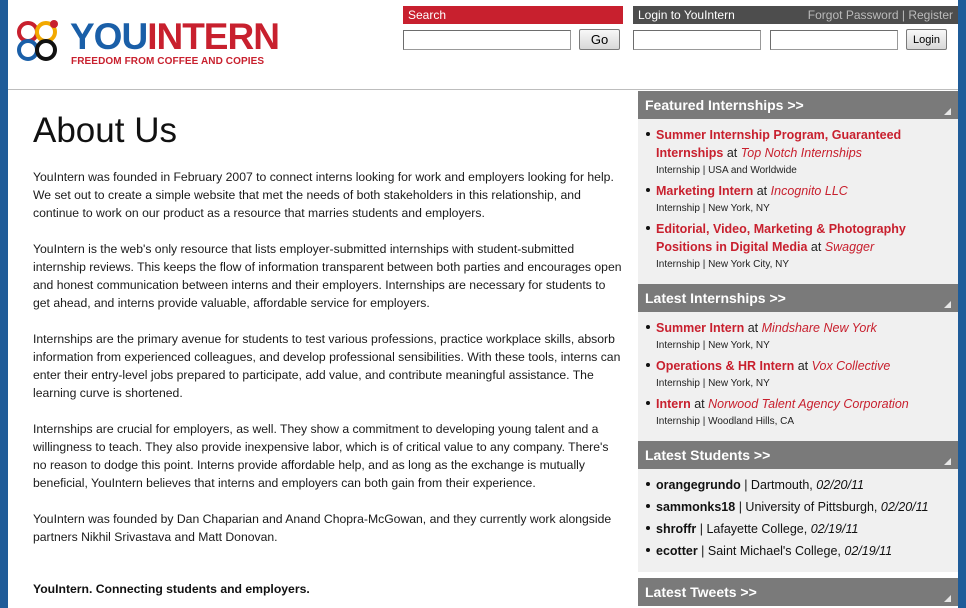 The width and height of the screenshot is (966, 608). I want to click on student-school: | Saint Michael's College,, so click(771, 551).